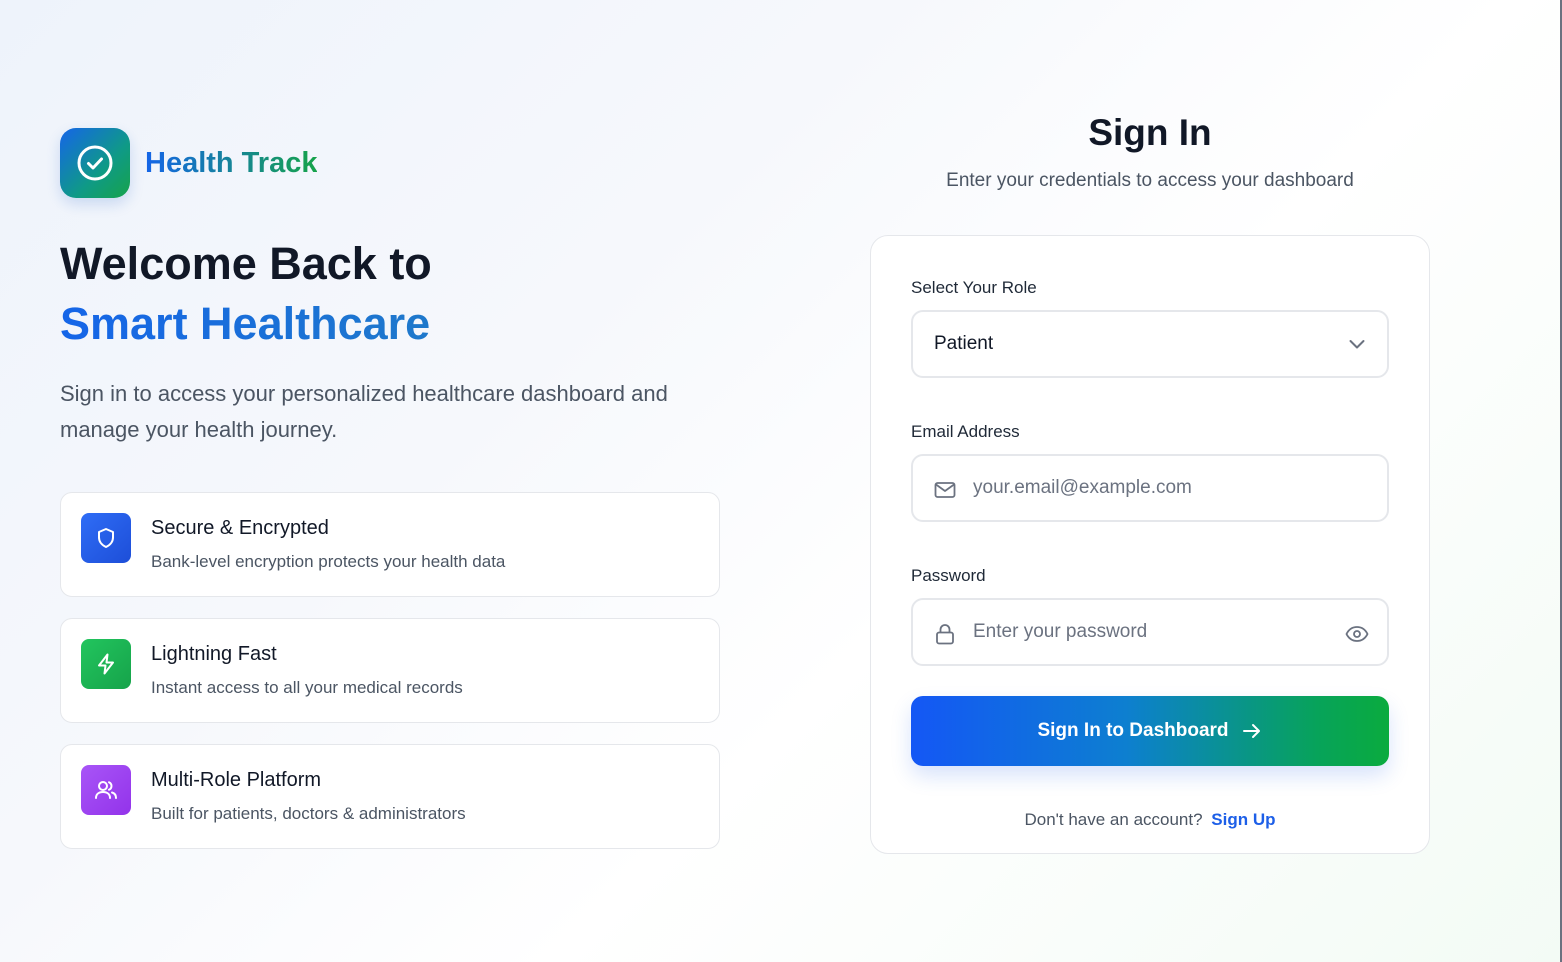 The width and height of the screenshot is (1562, 962). I want to click on brand: Health Track, so click(390, 163).